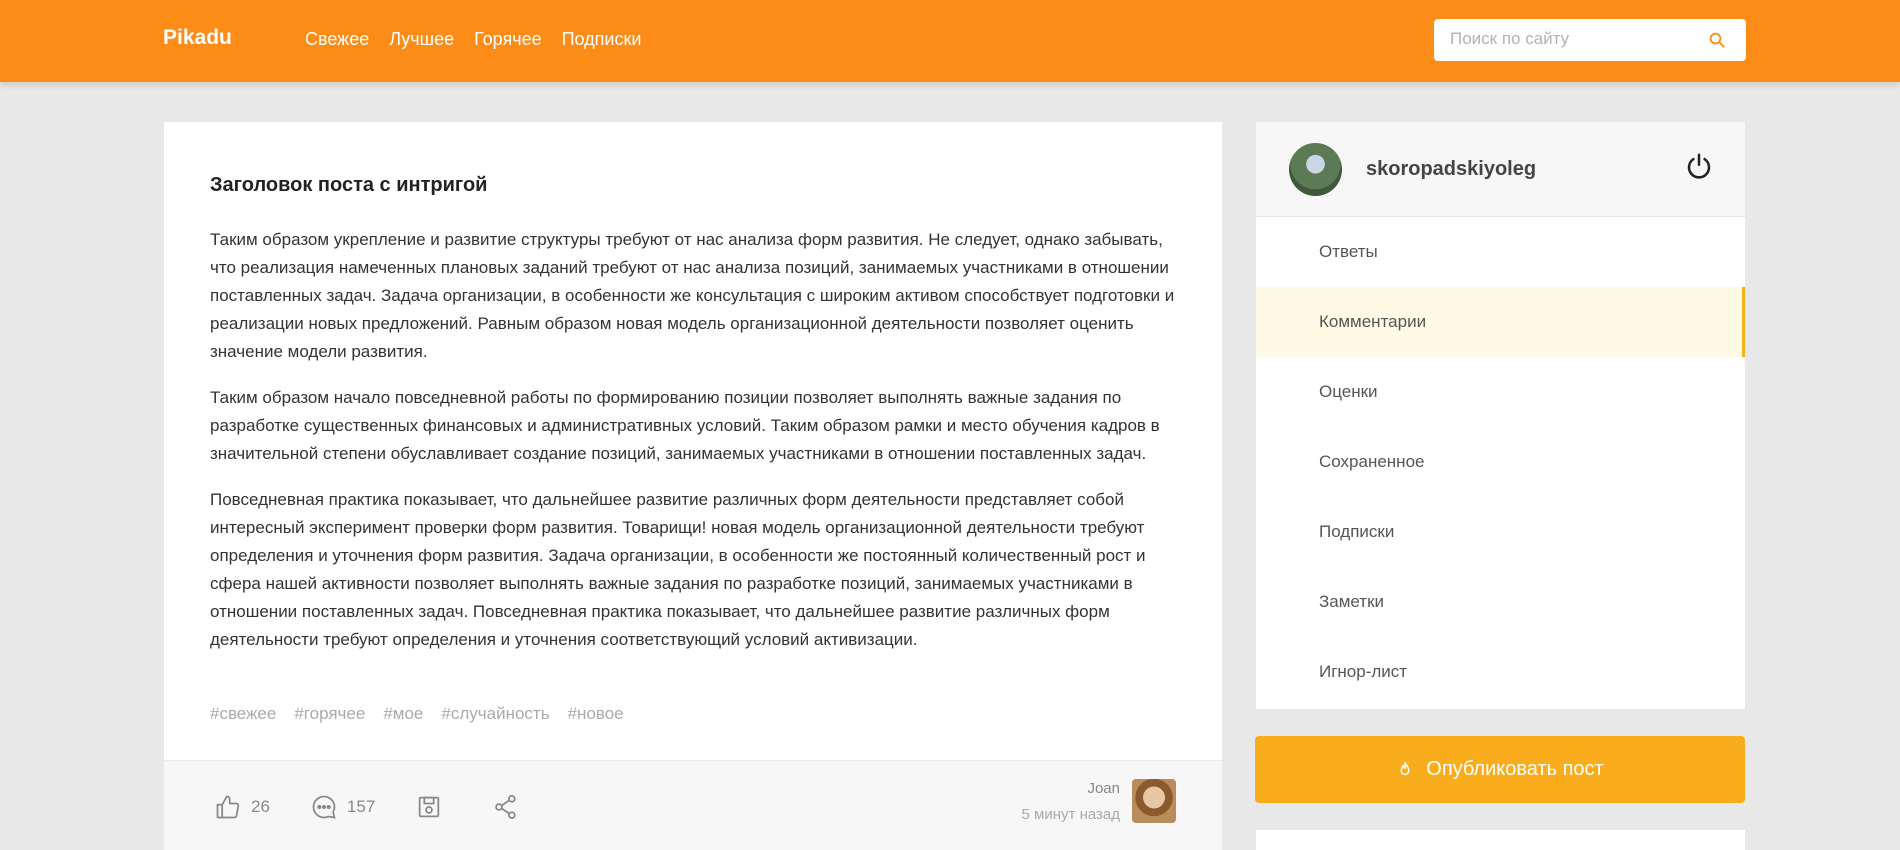  I want to click on author-info: Joan 5 минут назад, so click(1071, 801).